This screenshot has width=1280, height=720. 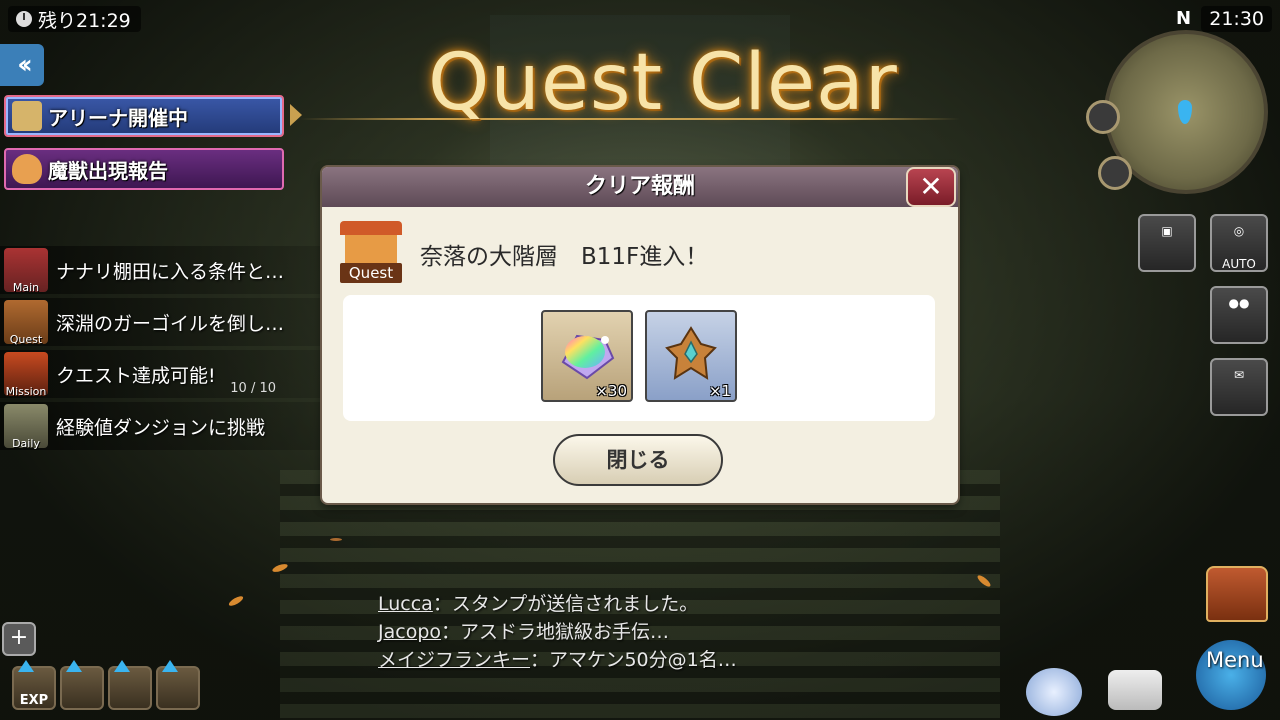 I want to click on chat-user-name: メイジフランキー, so click(x=454, y=660).